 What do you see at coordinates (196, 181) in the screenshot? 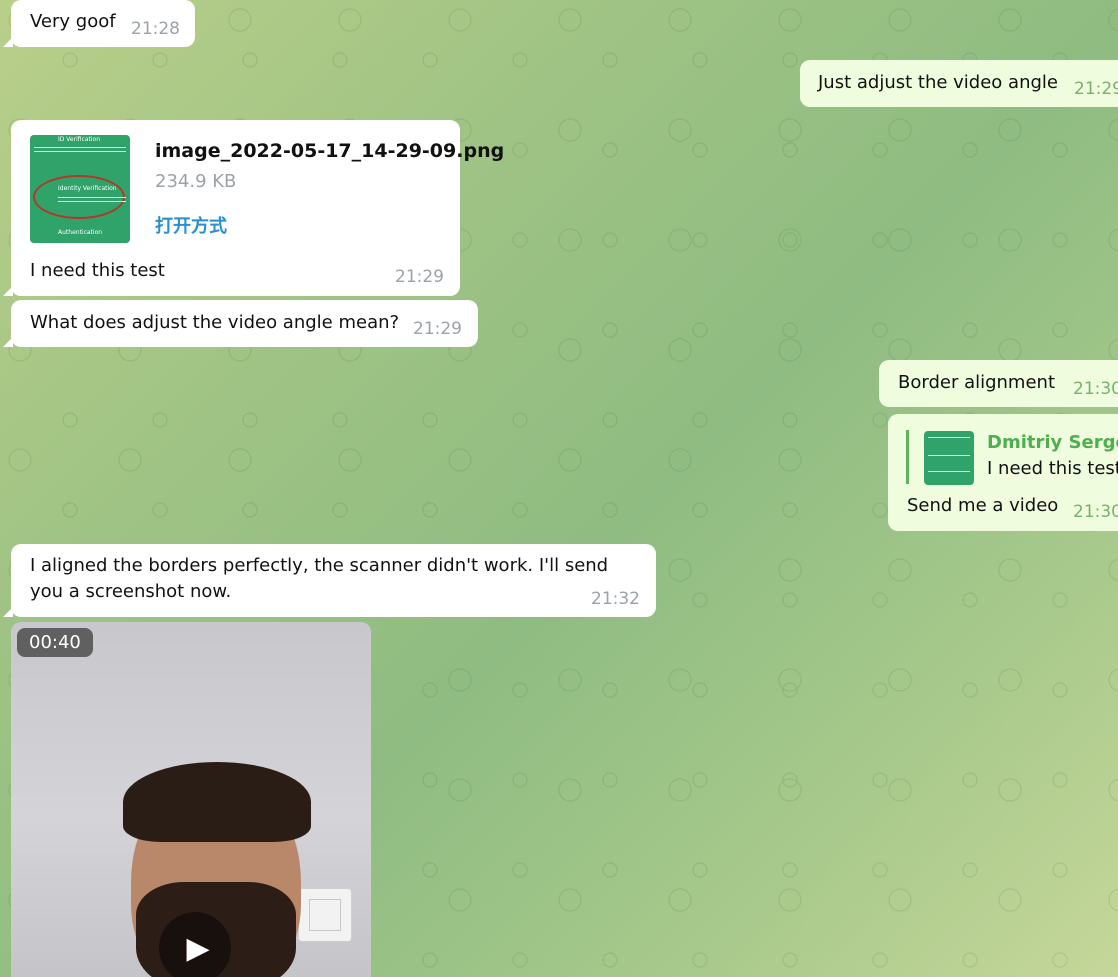
I see `file-size: 234.9 KB` at bounding box center [196, 181].